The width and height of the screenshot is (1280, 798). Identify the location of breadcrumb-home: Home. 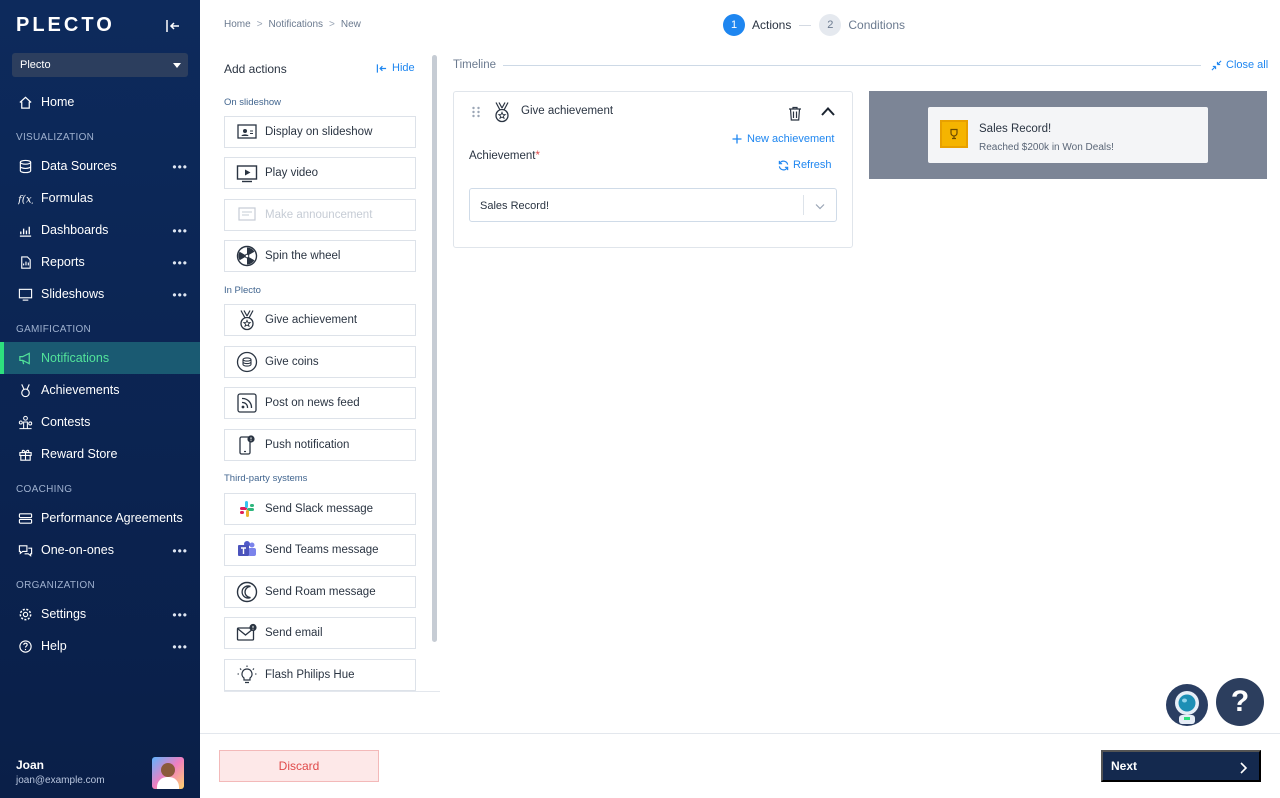
(237, 24).